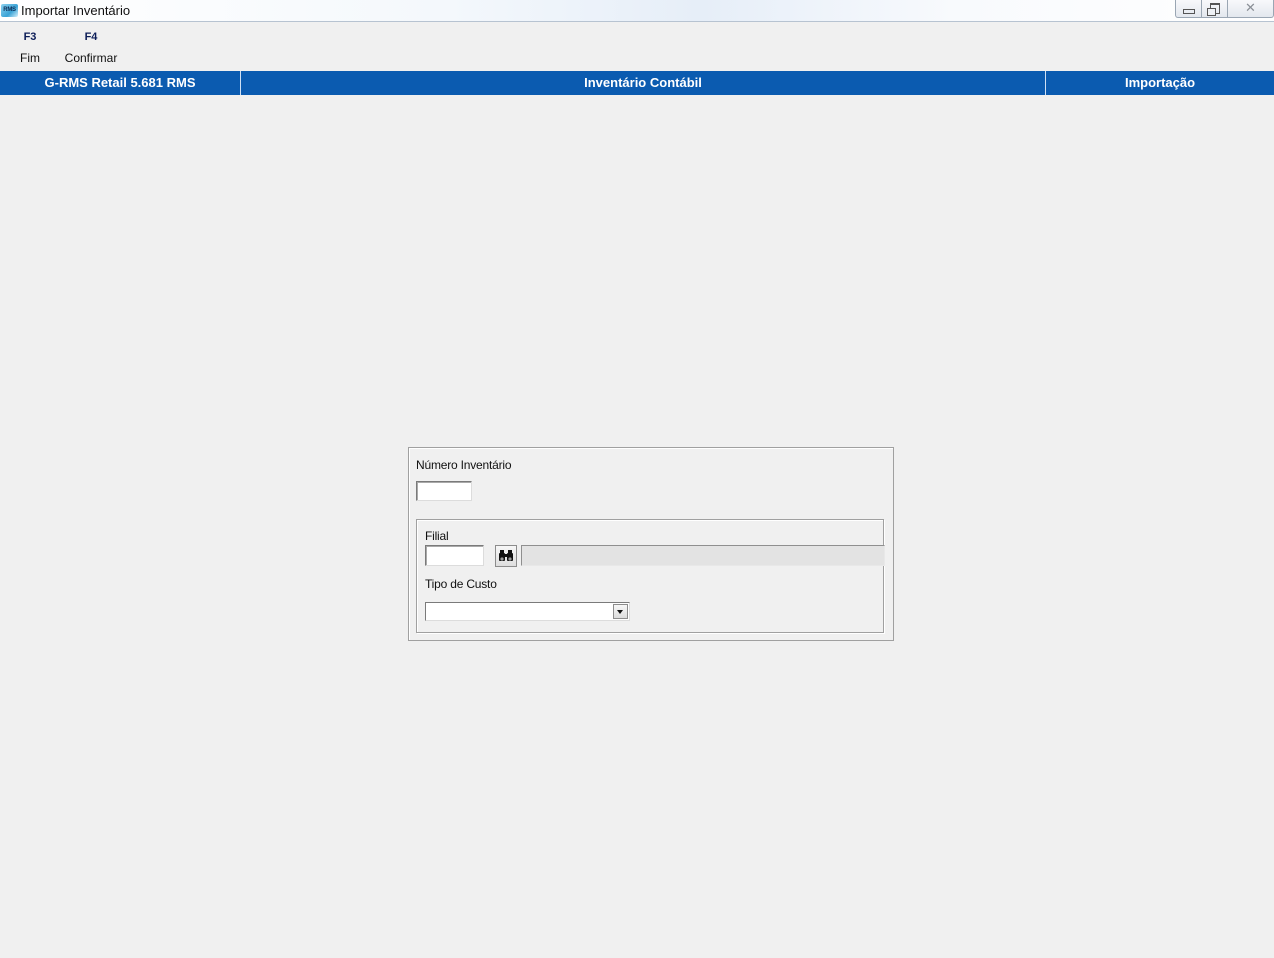  Describe the element at coordinates (454, 555) in the screenshot. I see `filial-input` at that location.